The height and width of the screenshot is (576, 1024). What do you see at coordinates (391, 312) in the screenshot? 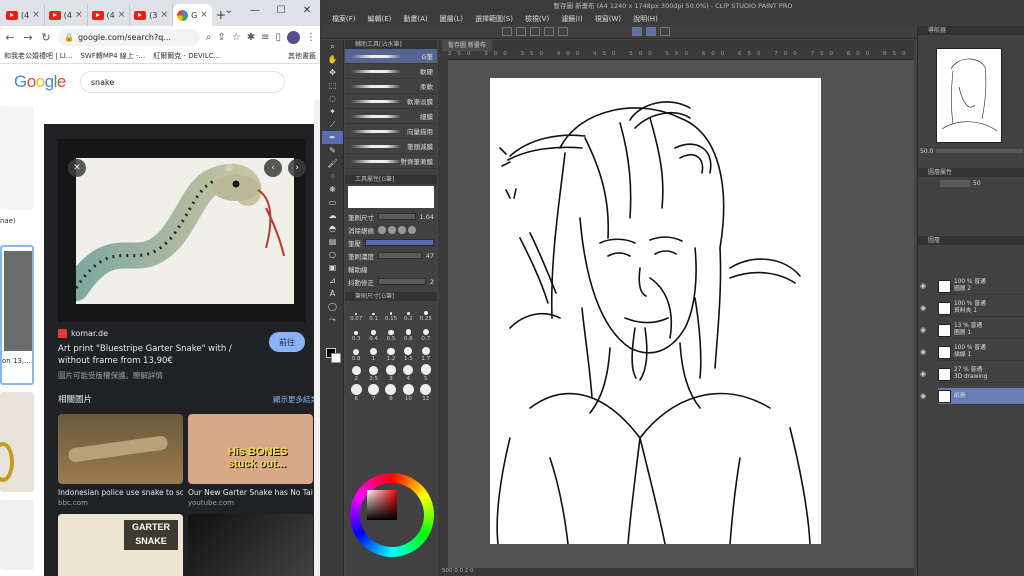
I see `brush-size-option: 0.15` at bounding box center [391, 312].